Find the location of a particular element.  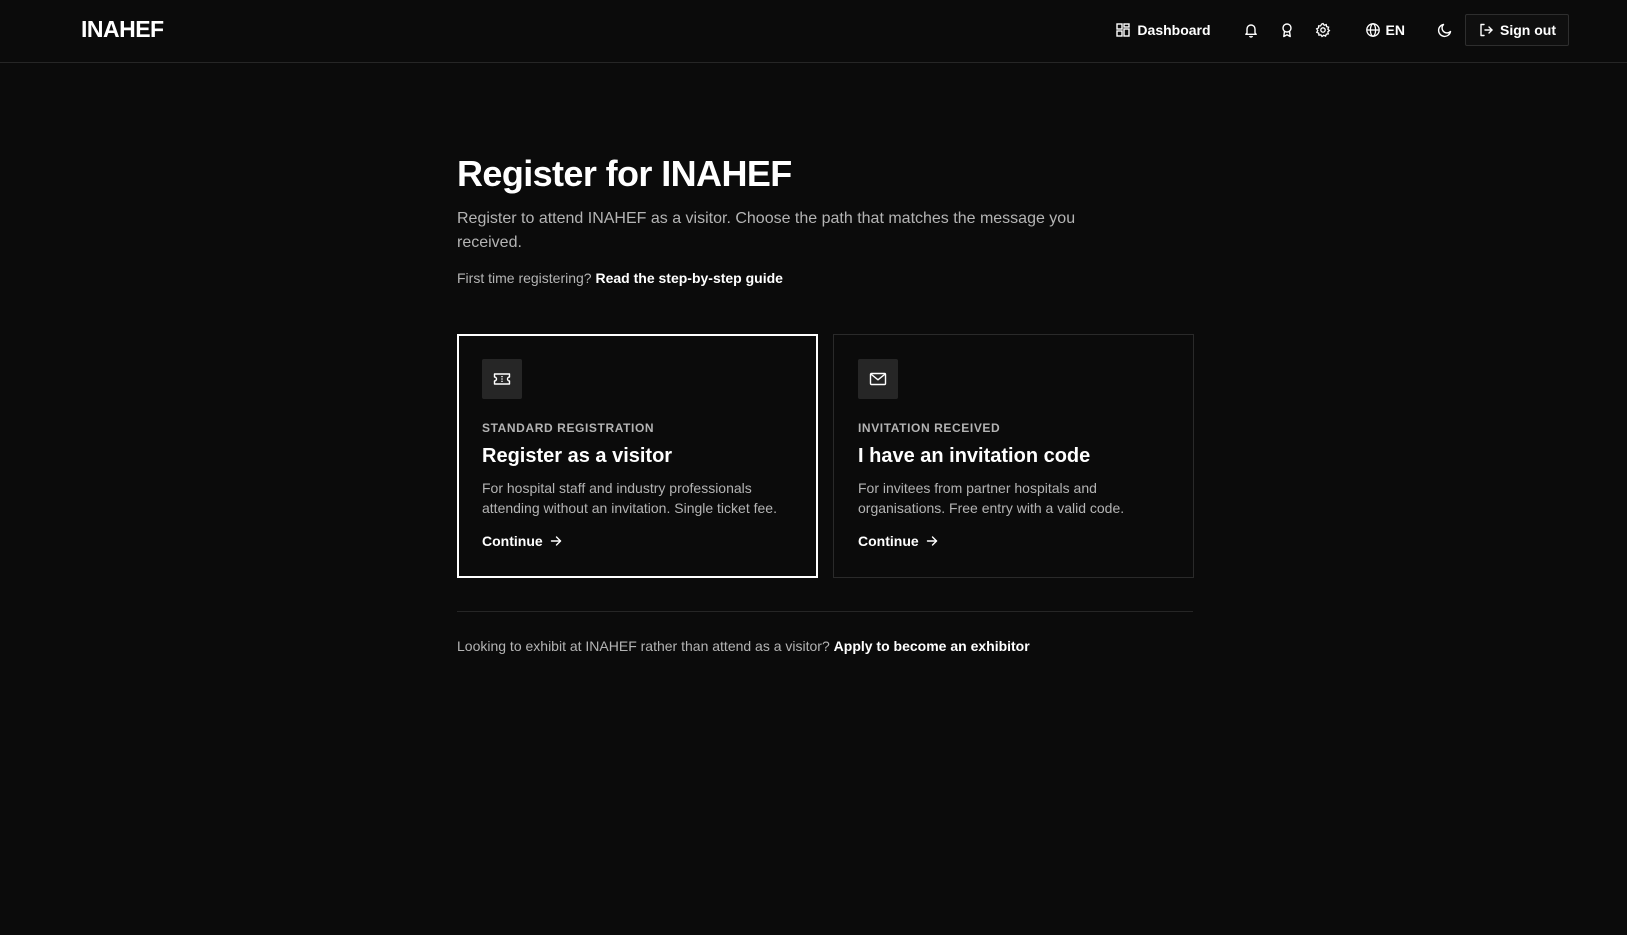

language-label: EN is located at coordinates (1395, 30).